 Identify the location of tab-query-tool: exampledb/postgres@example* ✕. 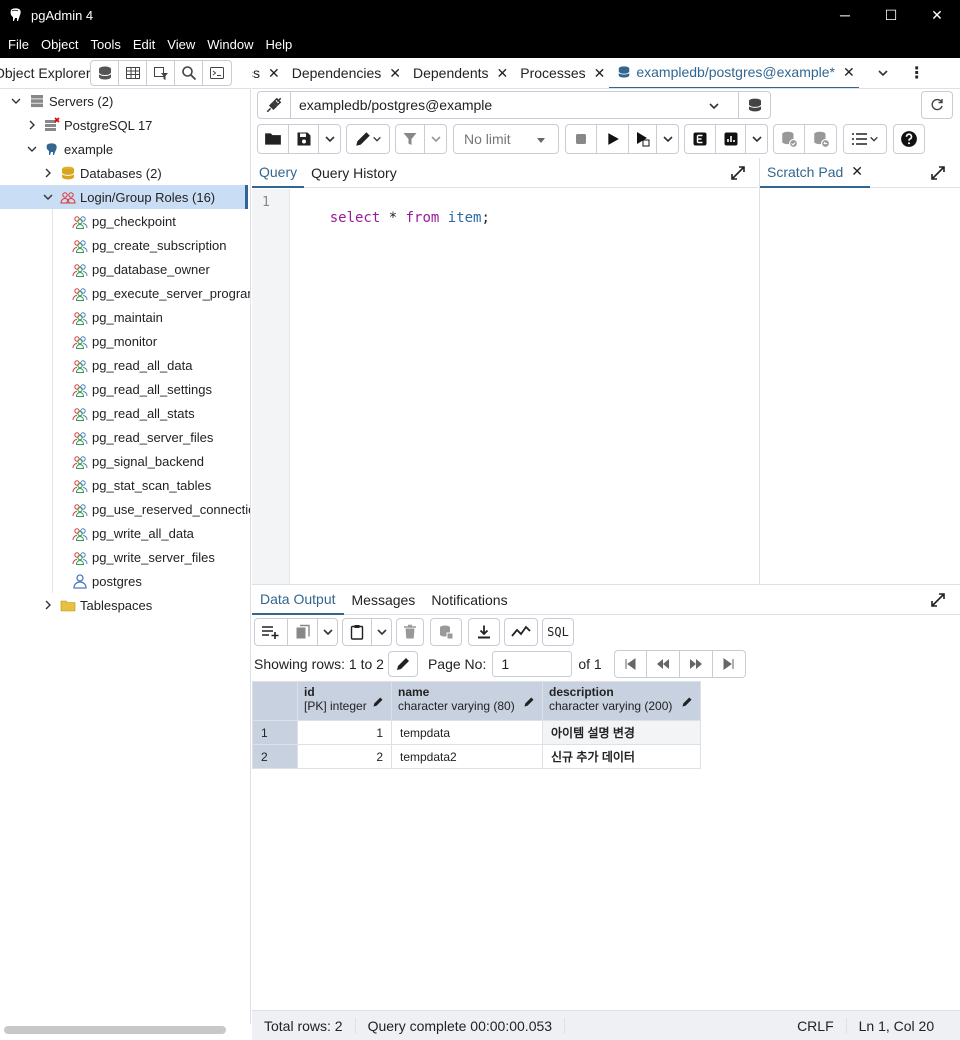
(734, 73).